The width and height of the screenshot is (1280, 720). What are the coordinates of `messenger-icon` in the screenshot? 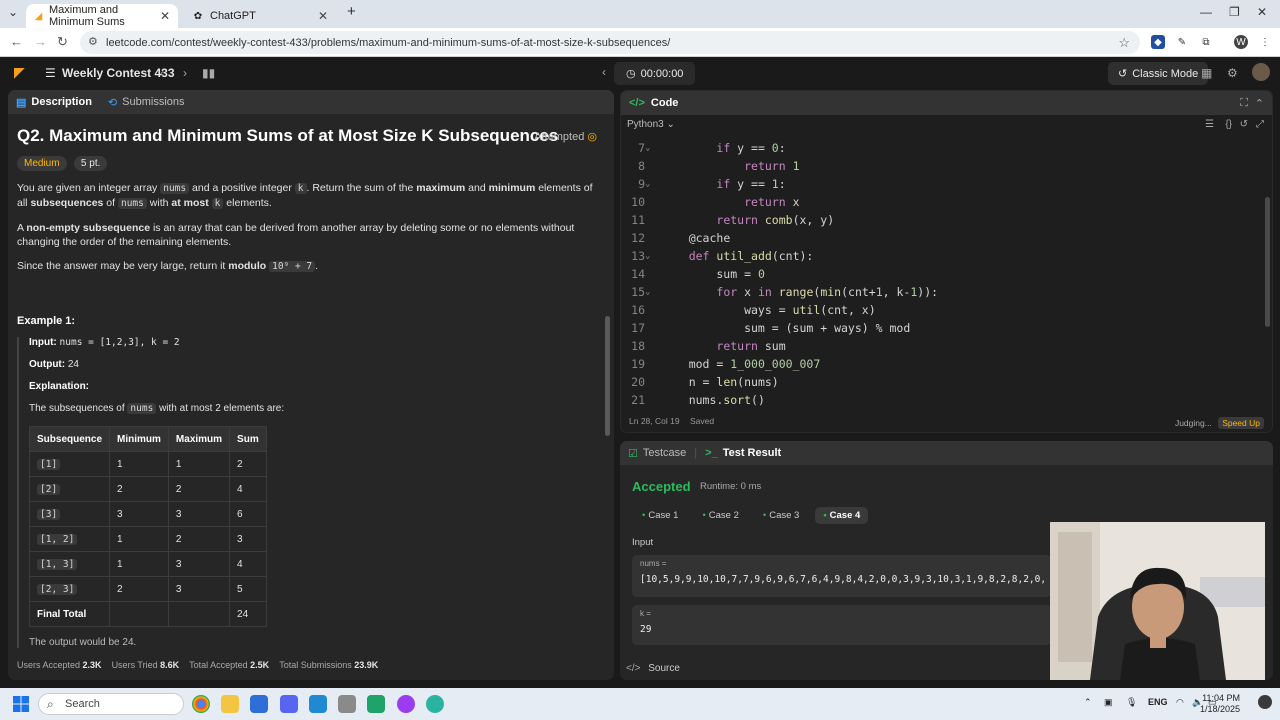 It's located at (406, 704).